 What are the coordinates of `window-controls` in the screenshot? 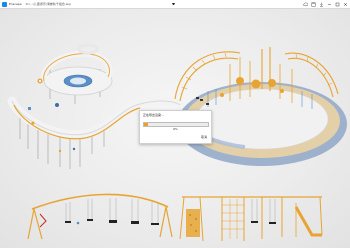 It's located at (325, 4).